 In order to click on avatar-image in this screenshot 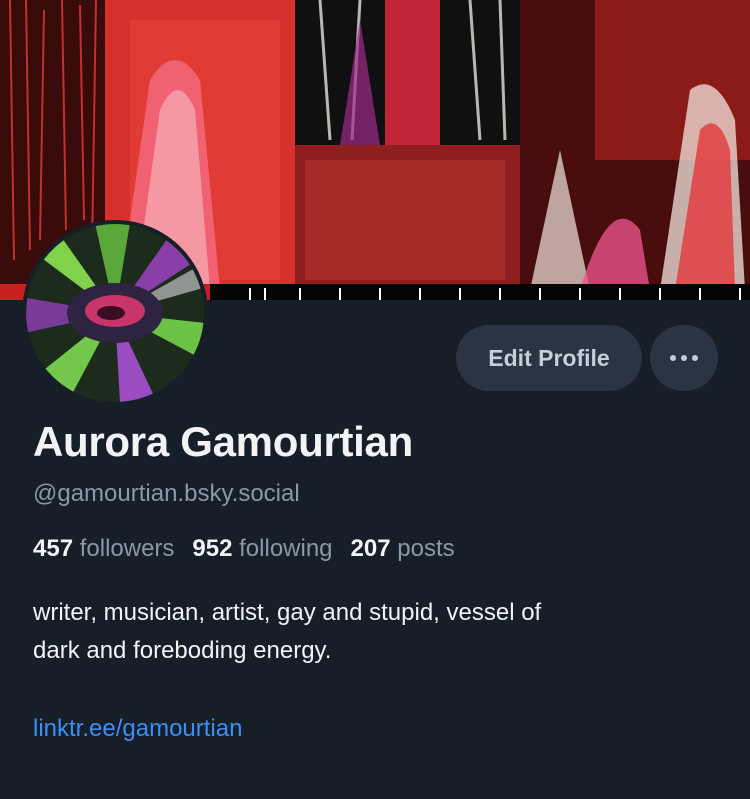, I will do `click(115, 313)`.